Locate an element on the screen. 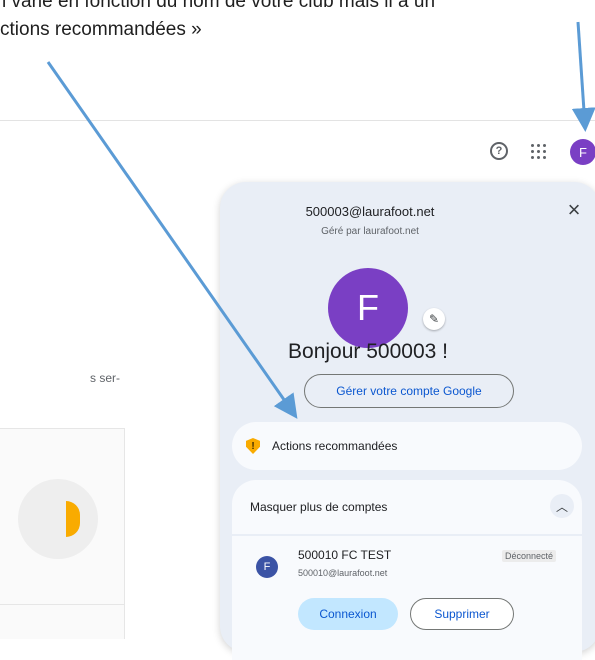 The image size is (595, 660). background-card is located at coordinates (62, 533).